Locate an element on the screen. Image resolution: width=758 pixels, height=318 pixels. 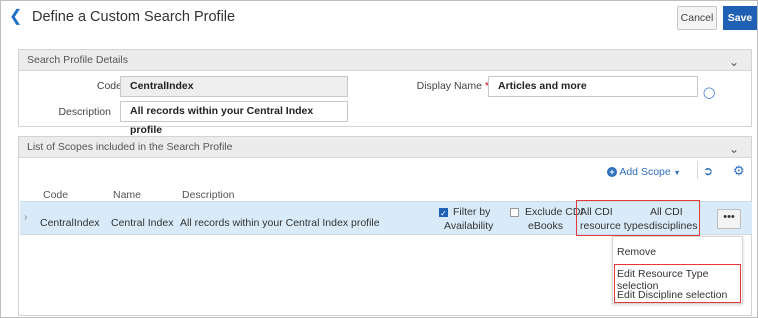
page-title: Define a Custom Search Profile is located at coordinates (134, 17).